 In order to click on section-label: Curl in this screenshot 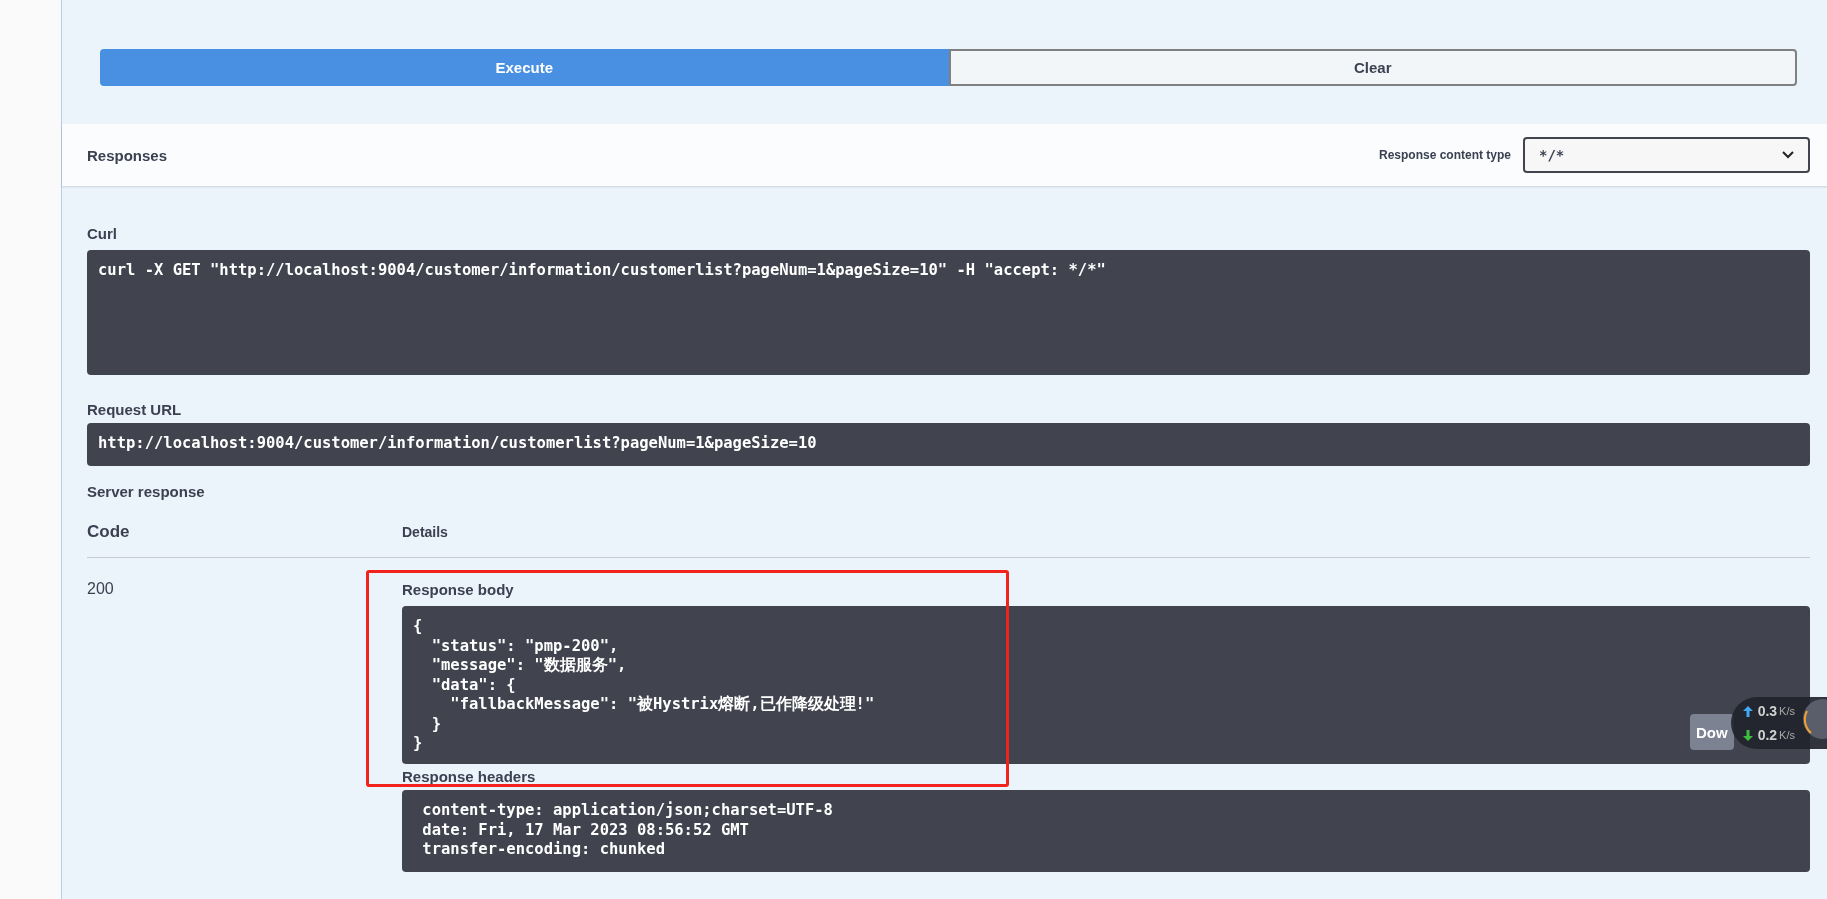, I will do `click(102, 234)`.